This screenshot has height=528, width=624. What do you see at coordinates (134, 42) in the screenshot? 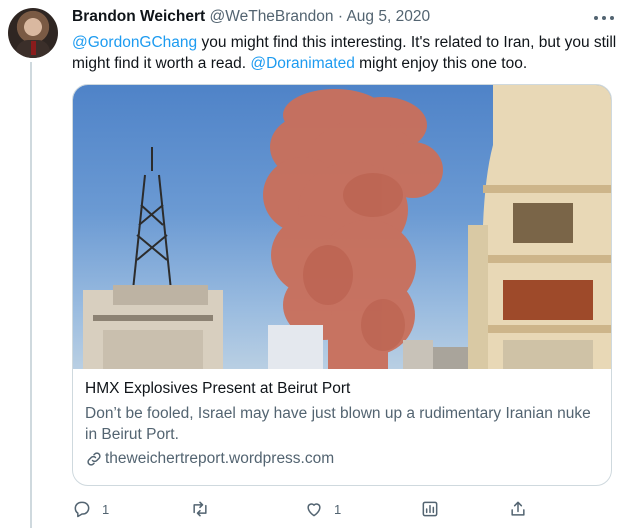
I see `mention-gordongchang: @GordonGChang` at bounding box center [134, 42].